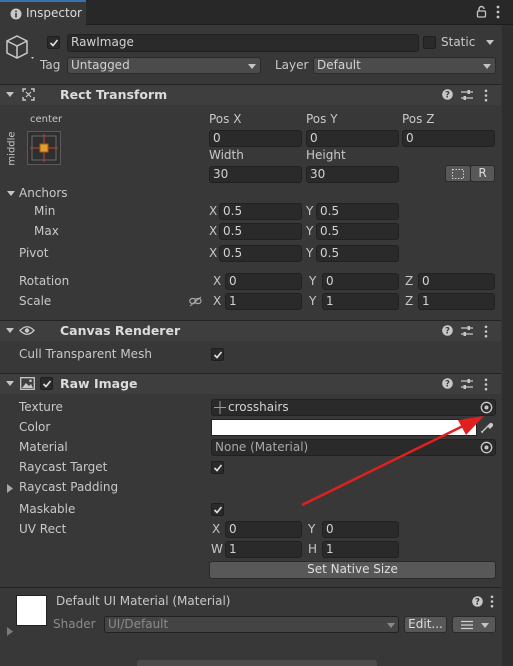  Describe the element at coordinates (409, 301) in the screenshot. I see `scale-z-axis: Z` at that location.